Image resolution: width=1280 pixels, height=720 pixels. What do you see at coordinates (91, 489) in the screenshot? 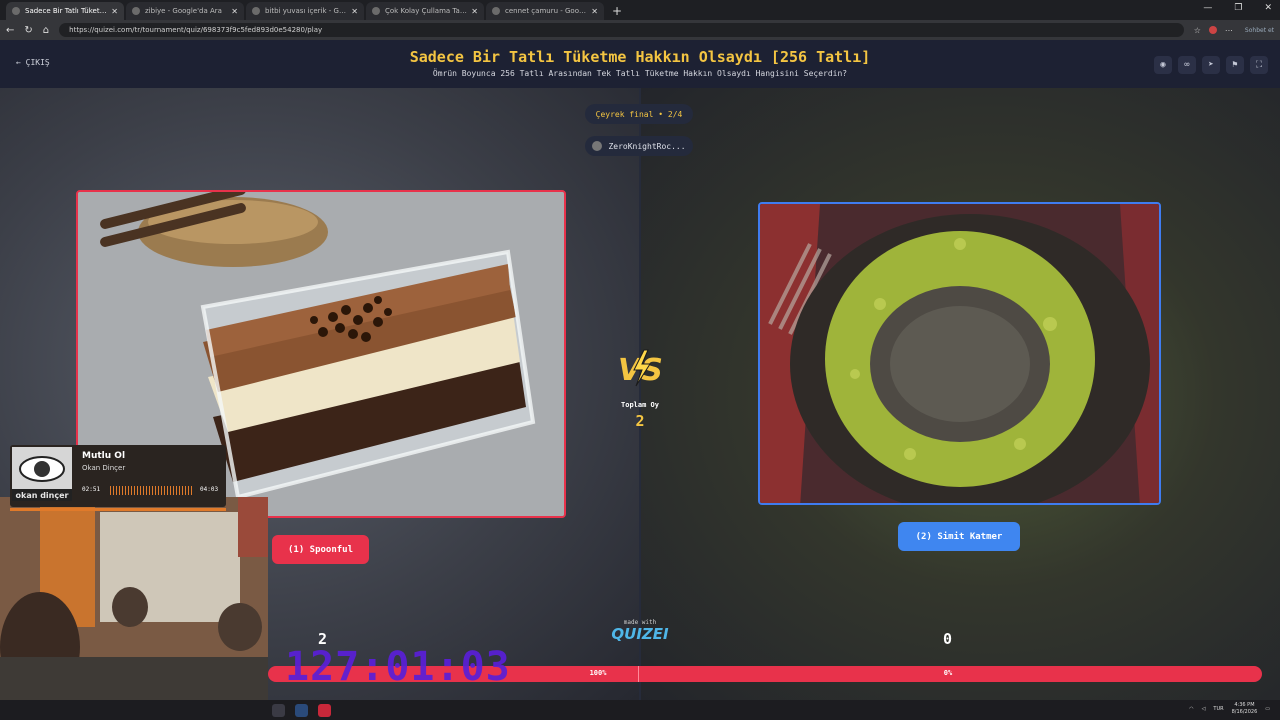
I see `song-elapsed: 02:51` at bounding box center [91, 489].